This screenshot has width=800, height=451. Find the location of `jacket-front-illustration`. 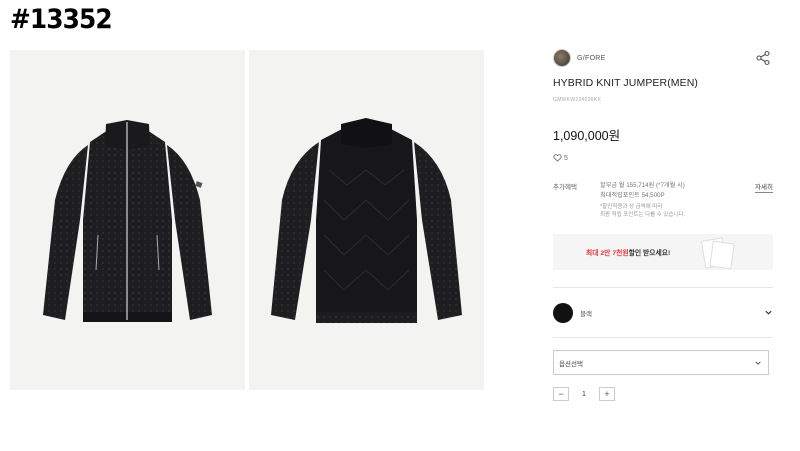

jacket-front-illustration is located at coordinates (127, 221).